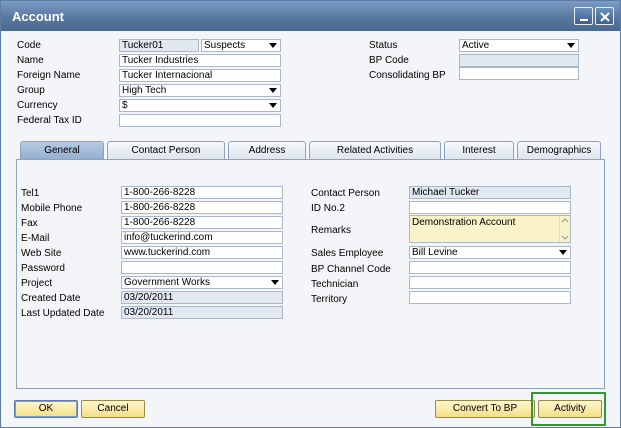 The height and width of the screenshot is (428, 621). Describe the element at coordinates (584, 20) in the screenshot. I see `minimize-icon` at that location.